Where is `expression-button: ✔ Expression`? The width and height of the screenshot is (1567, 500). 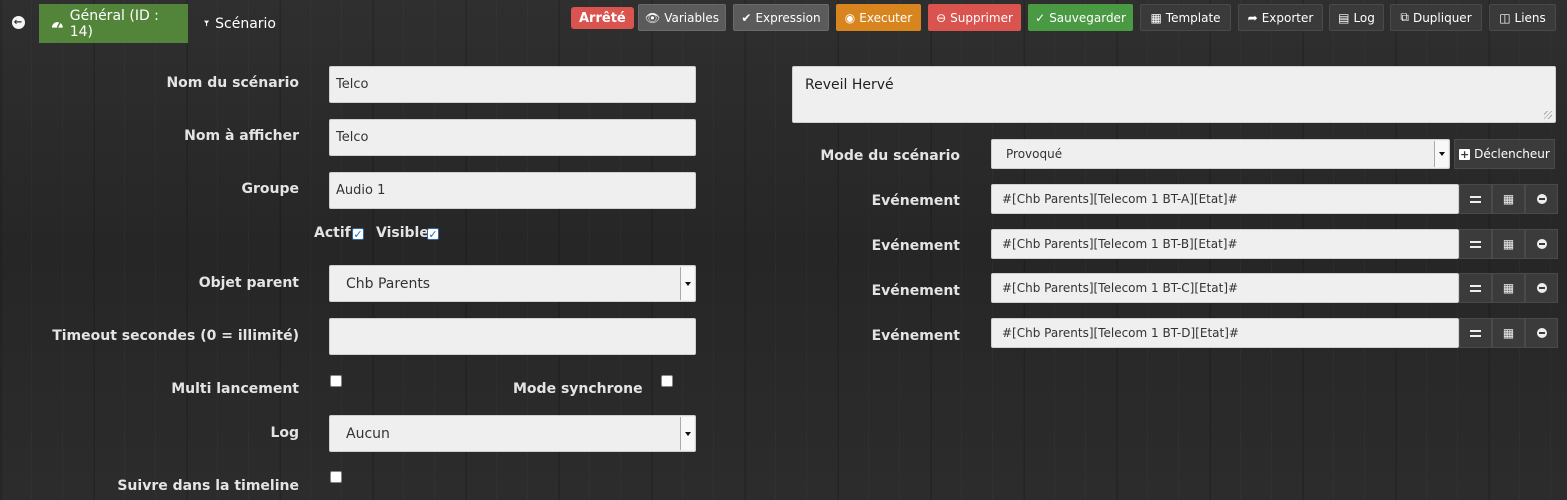
expression-button: ✔ Expression is located at coordinates (781, 17).